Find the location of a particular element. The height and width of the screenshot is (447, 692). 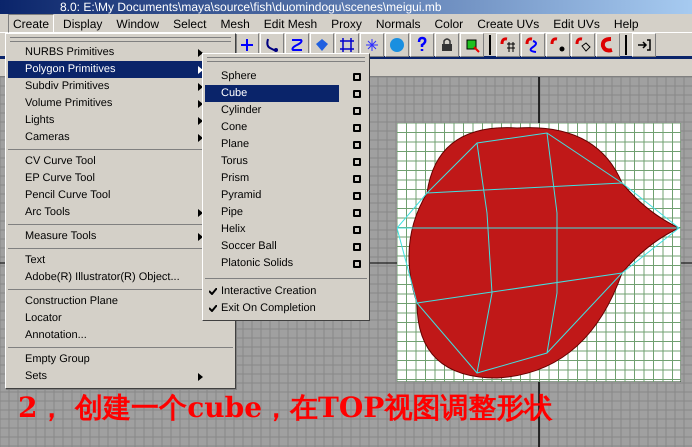

menu-item: Pyramid is located at coordinates (272, 195).